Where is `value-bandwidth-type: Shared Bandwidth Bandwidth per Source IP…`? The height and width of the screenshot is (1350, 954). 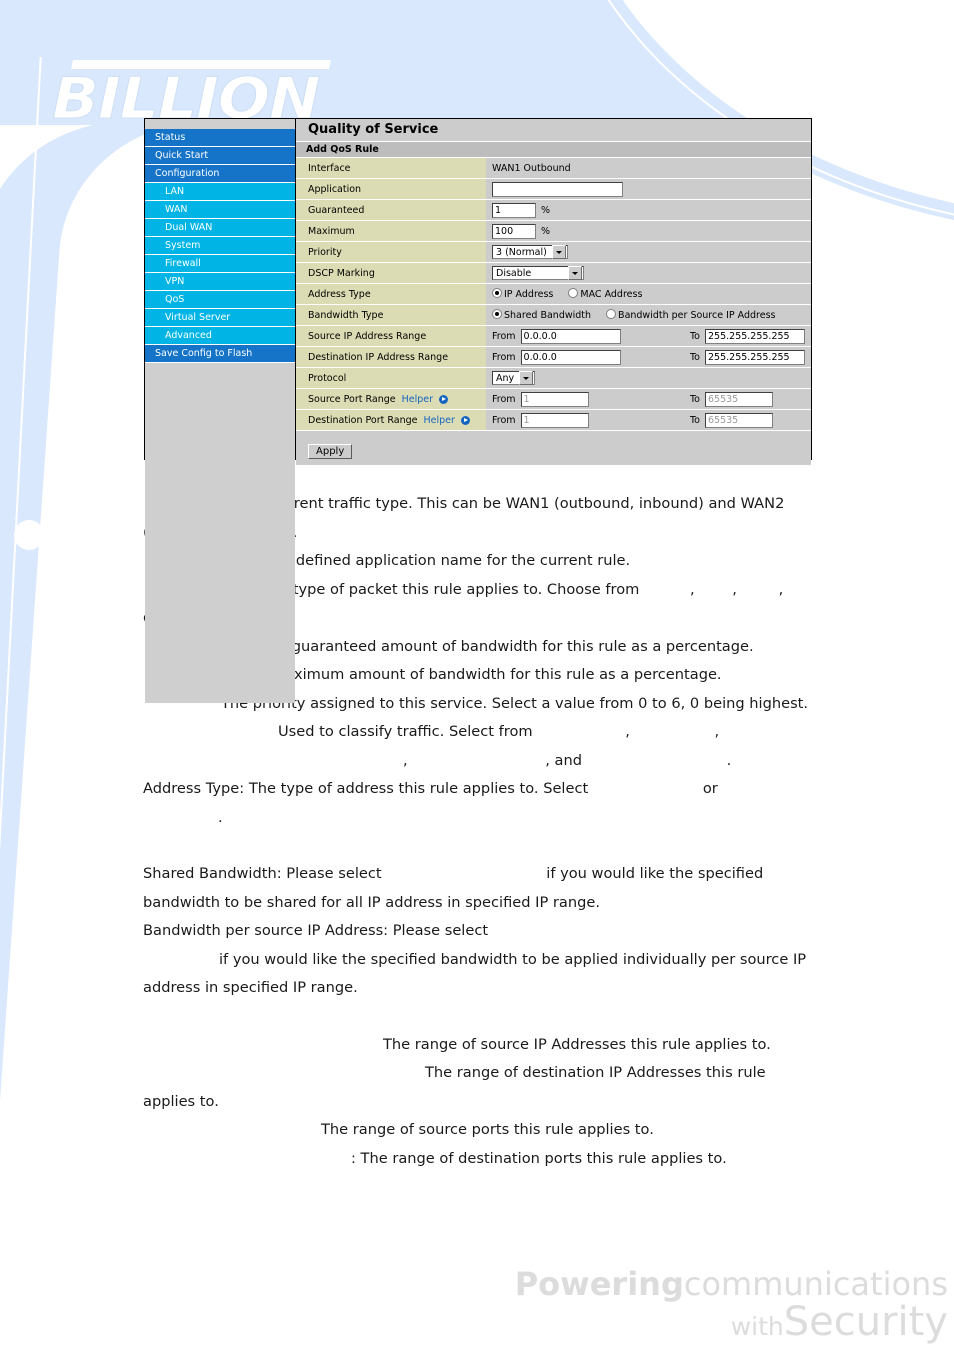 value-bandwidth-type: Shared Bandwidth Bandwidth per Source IP… is located at coordinates (648, 315).